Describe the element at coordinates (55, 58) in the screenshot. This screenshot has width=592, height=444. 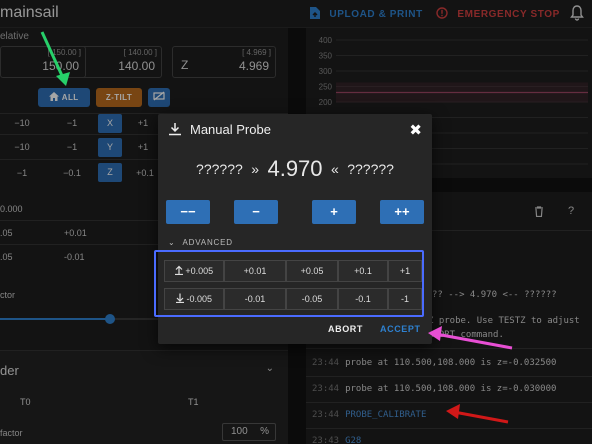
I see `green-arrow-icon` at that location.